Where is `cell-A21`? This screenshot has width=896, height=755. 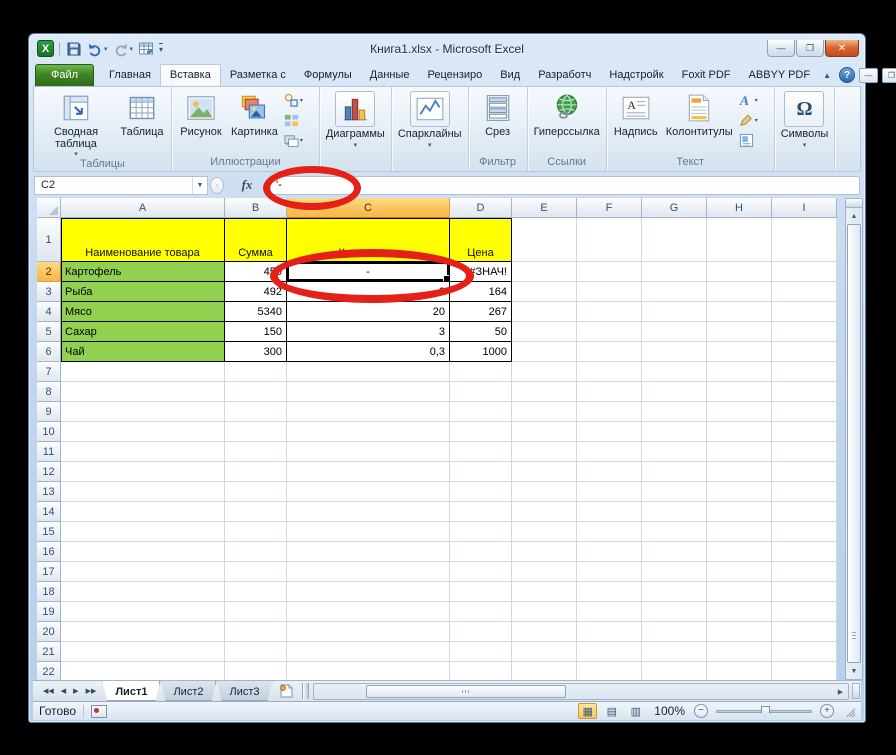 cell-A21 is located at coordinates (143, 652).